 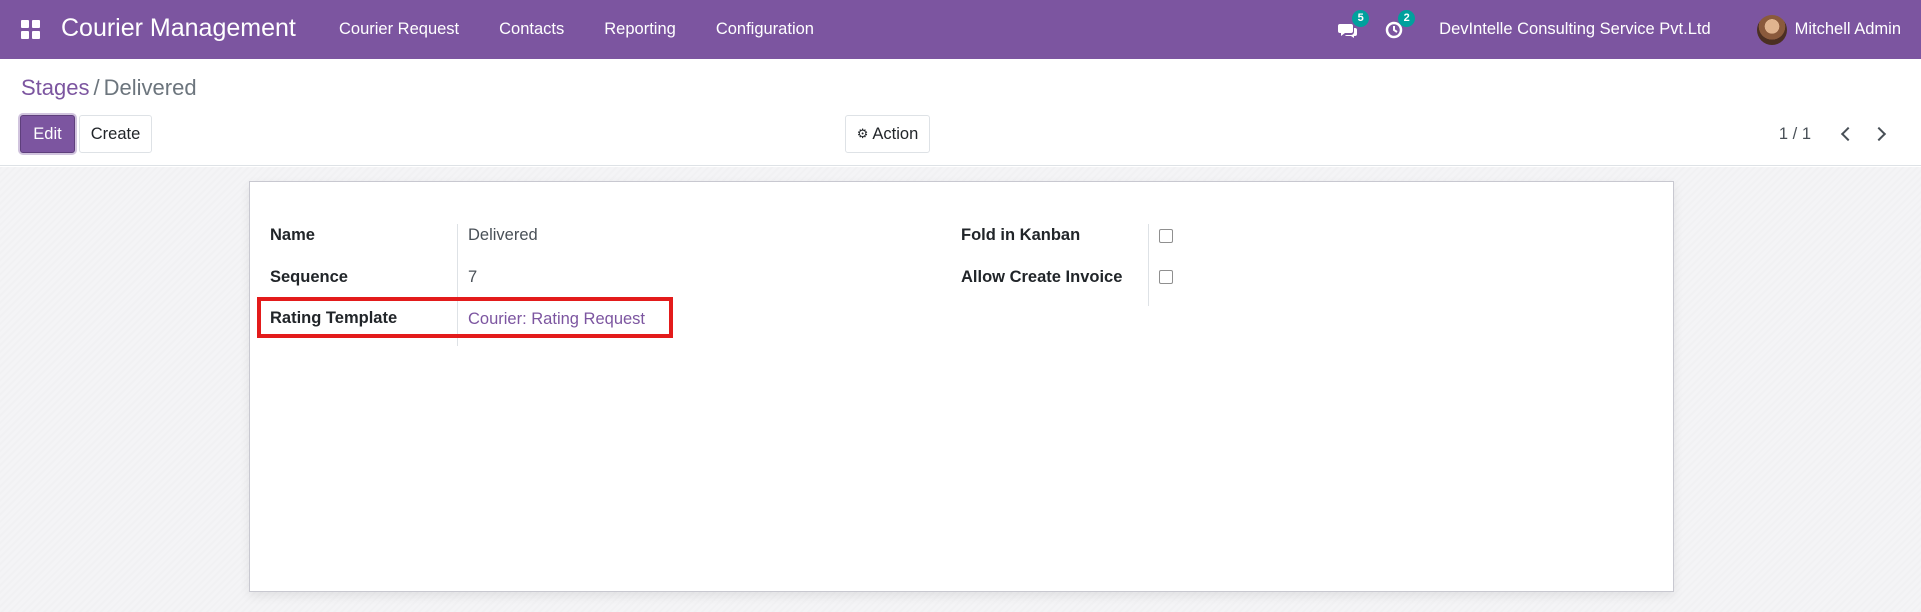 I want to click on menu-item-contacts: Contacts, so click(x=531, y=29).